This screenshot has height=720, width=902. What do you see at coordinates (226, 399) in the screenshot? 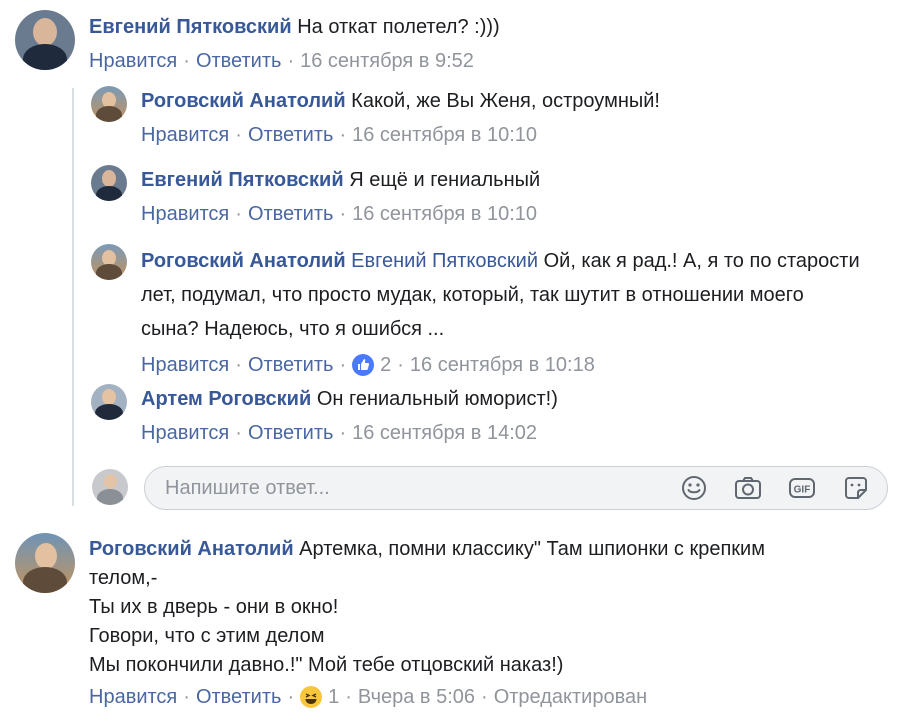
I see `reply-author: Артем Роговский` at bounding box center [226, 399].